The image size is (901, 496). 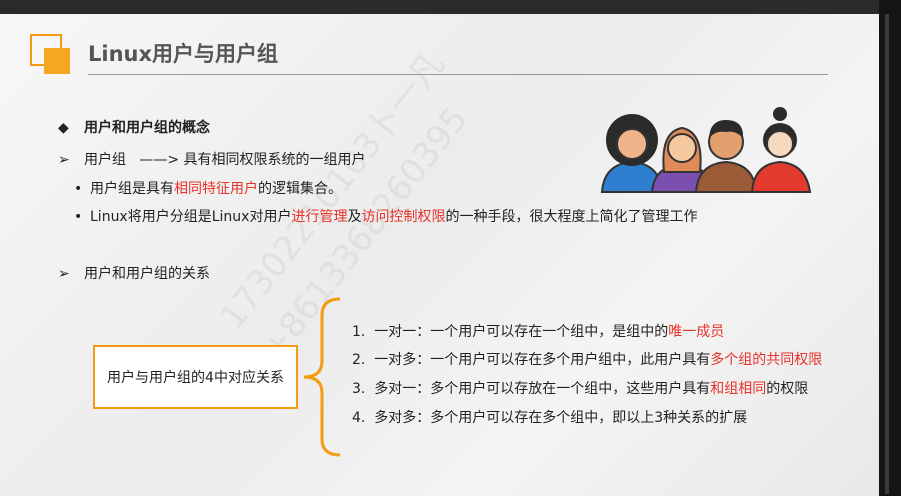 I want to click on relation-number: 1., so click(x=359, y=332).